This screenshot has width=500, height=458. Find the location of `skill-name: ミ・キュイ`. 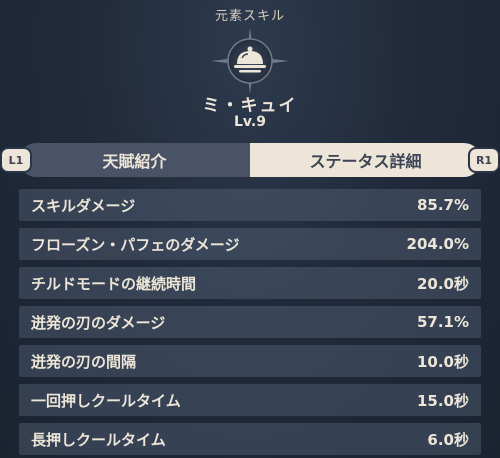

skill-name: ミ・キュイ is located at coordinates (250, 106).